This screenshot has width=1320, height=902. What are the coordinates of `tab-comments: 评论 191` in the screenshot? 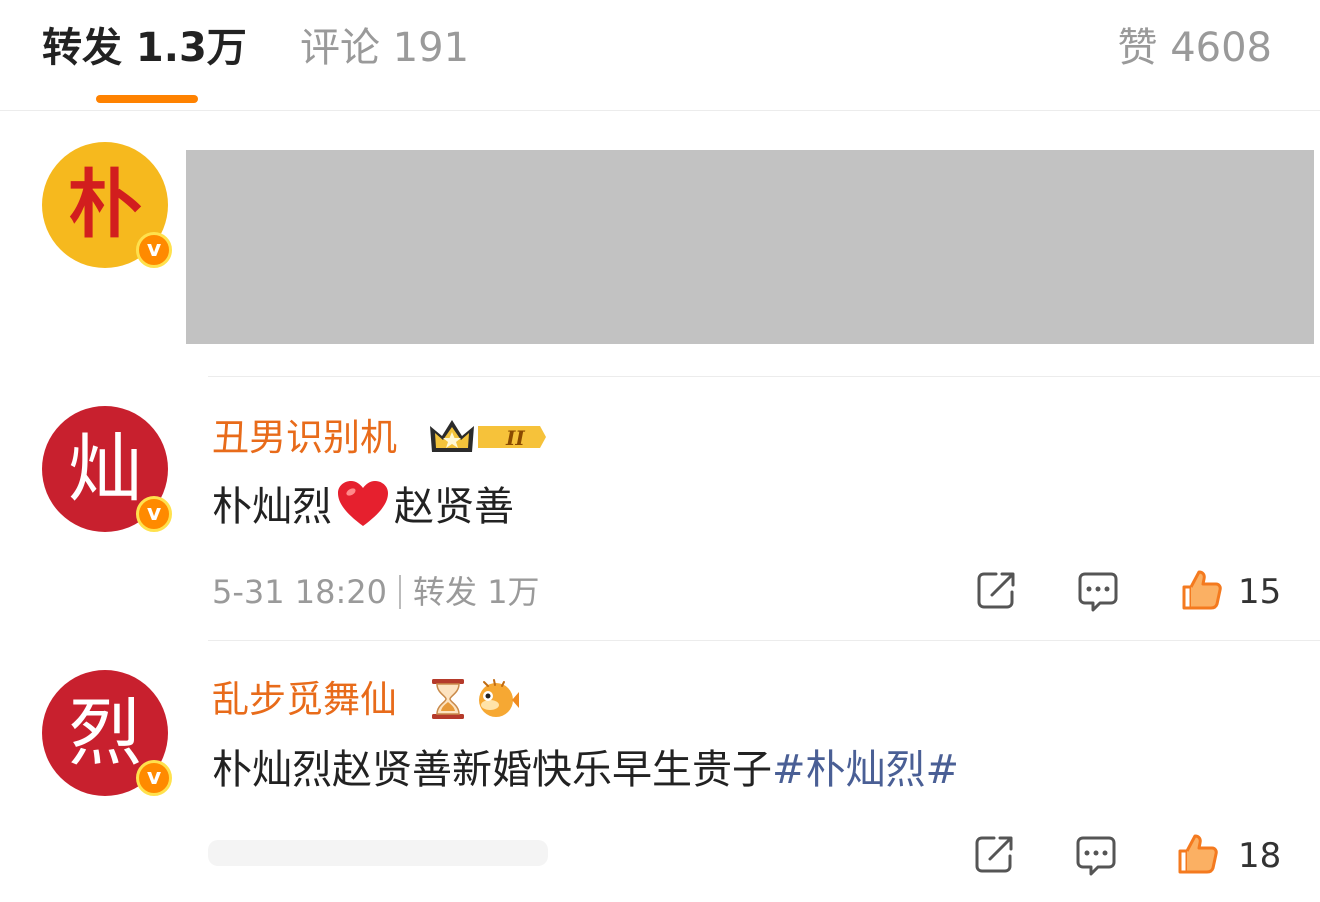 It's located at (384, 48).